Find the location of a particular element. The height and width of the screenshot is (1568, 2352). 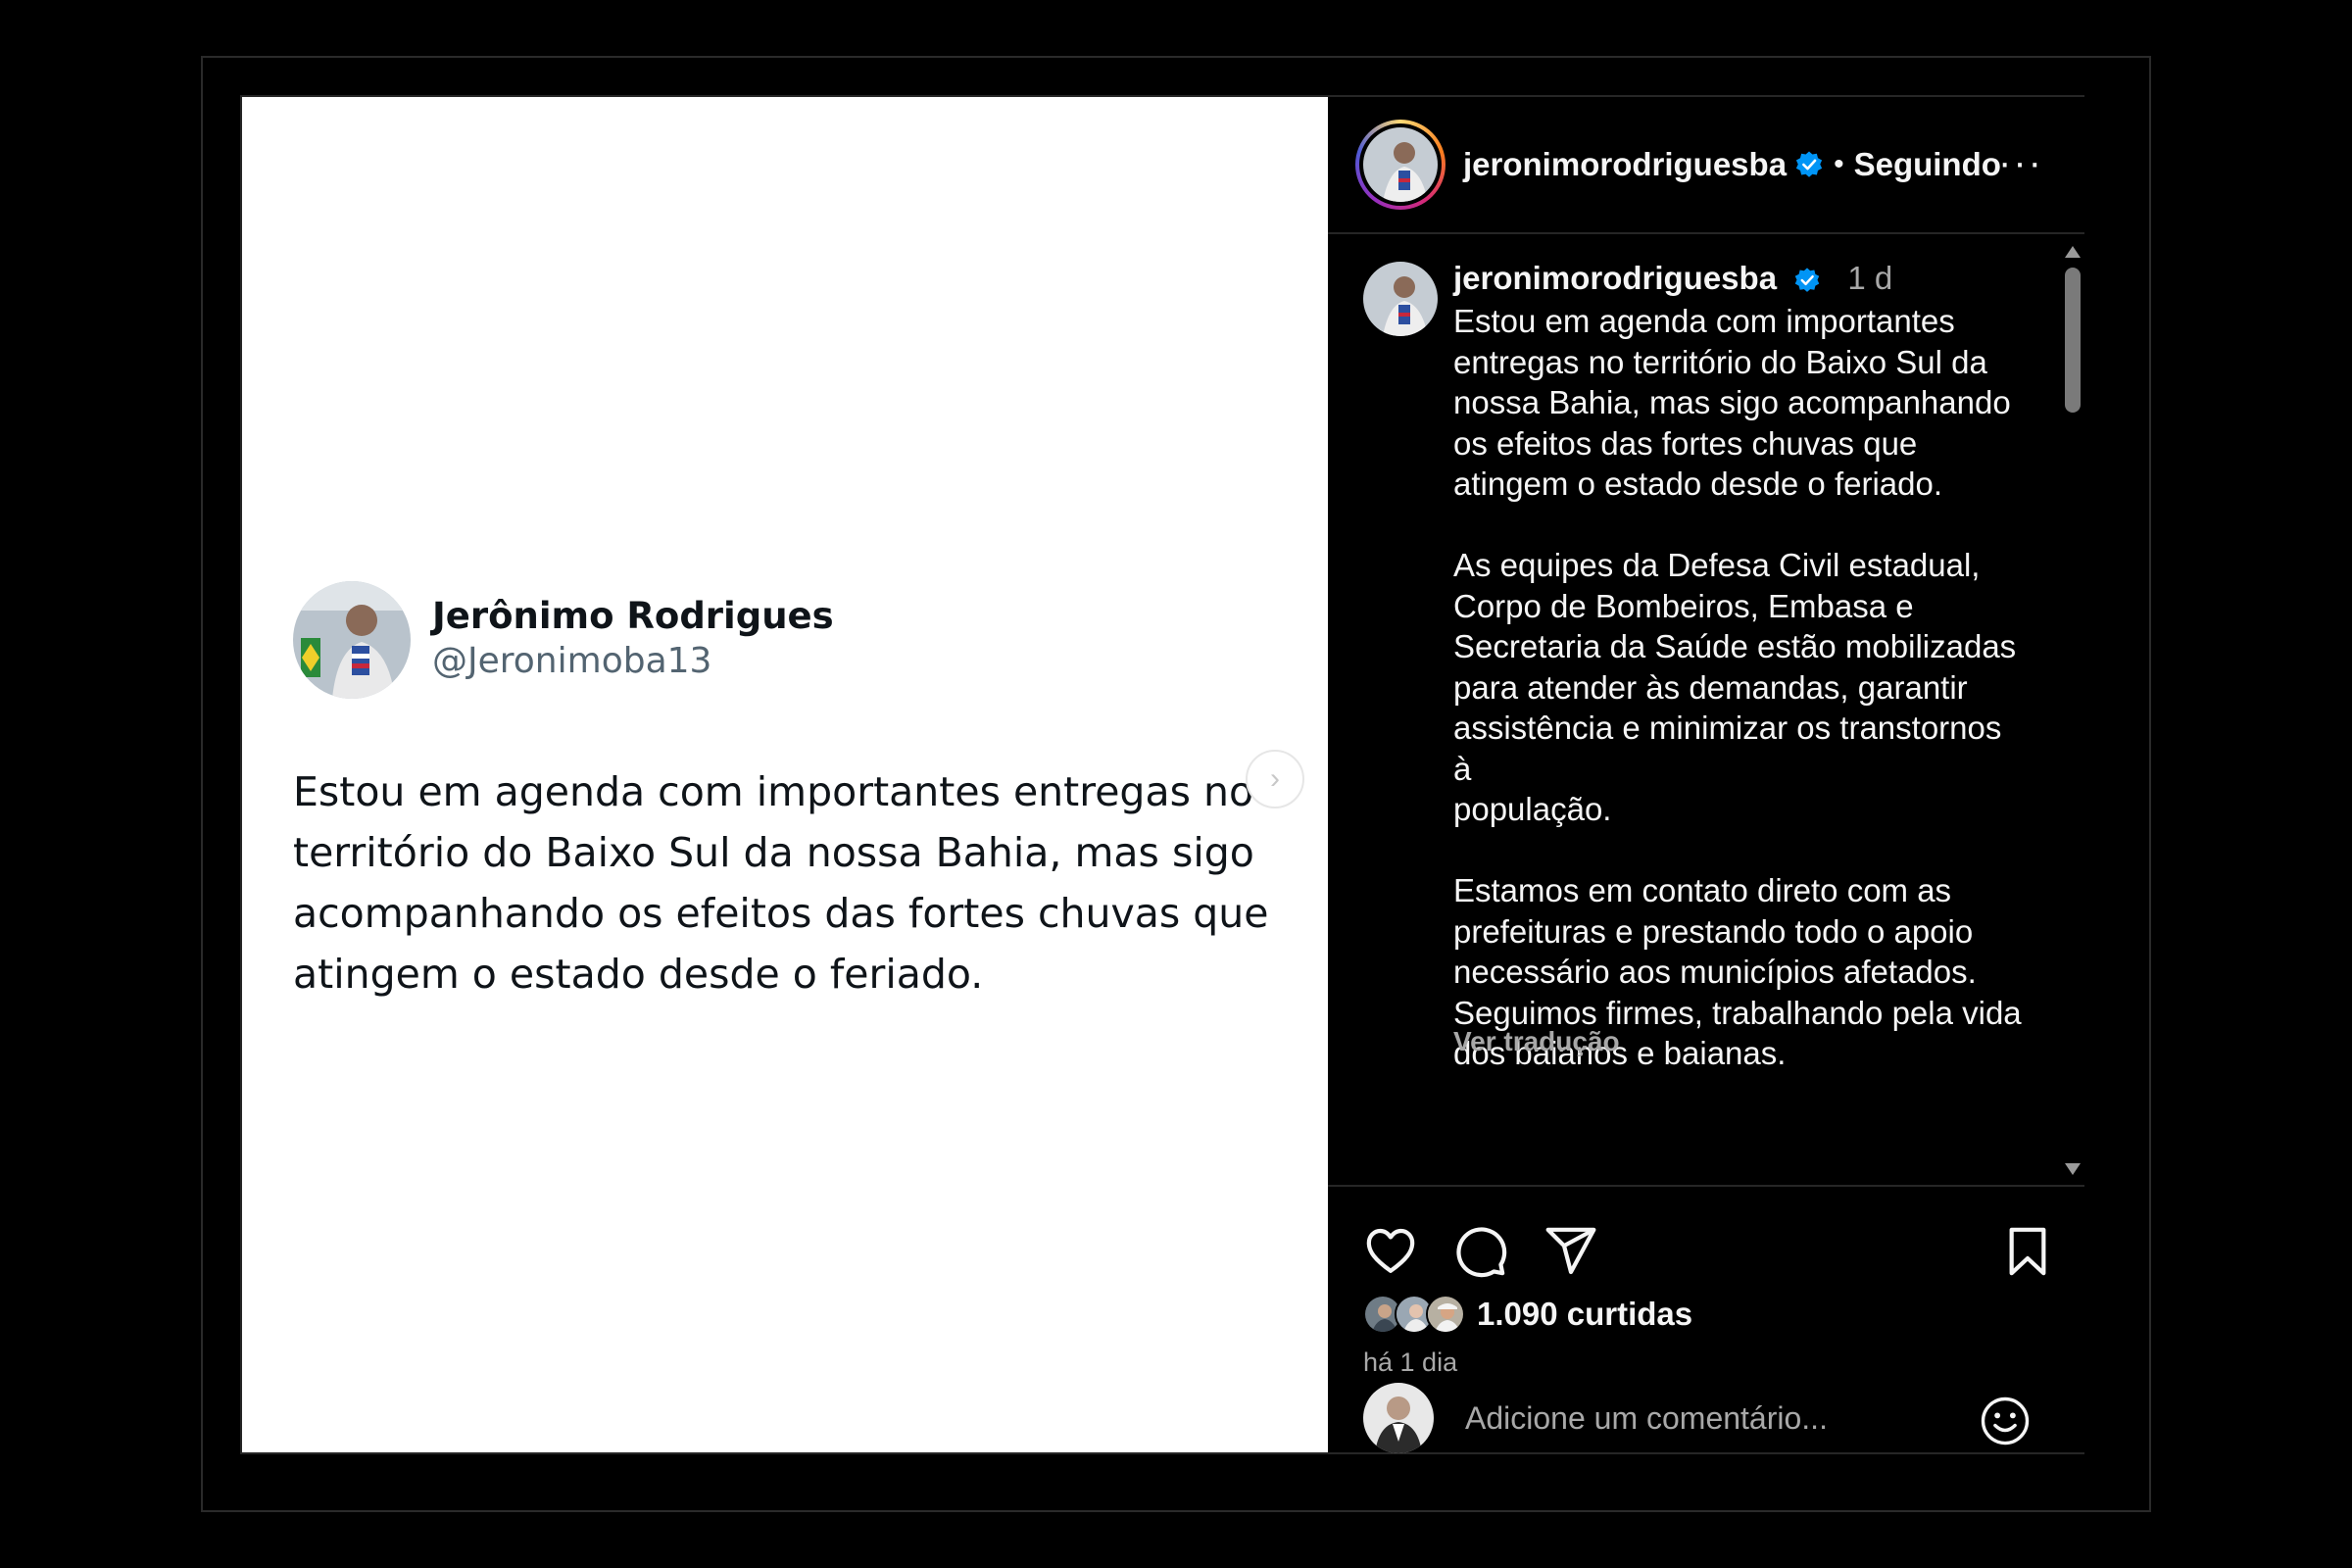

caption-username: jeronimorodriguesba is located at coordinates (1615, 278).